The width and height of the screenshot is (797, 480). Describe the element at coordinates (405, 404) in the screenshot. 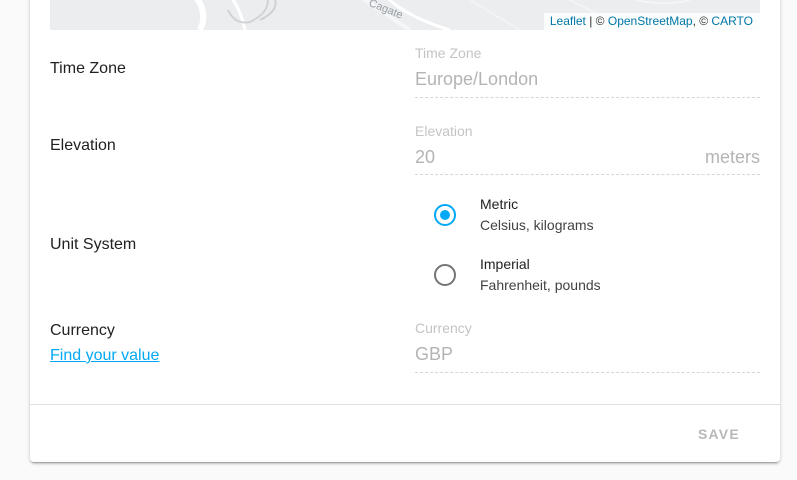

I see `card-actions-divider` at that location.